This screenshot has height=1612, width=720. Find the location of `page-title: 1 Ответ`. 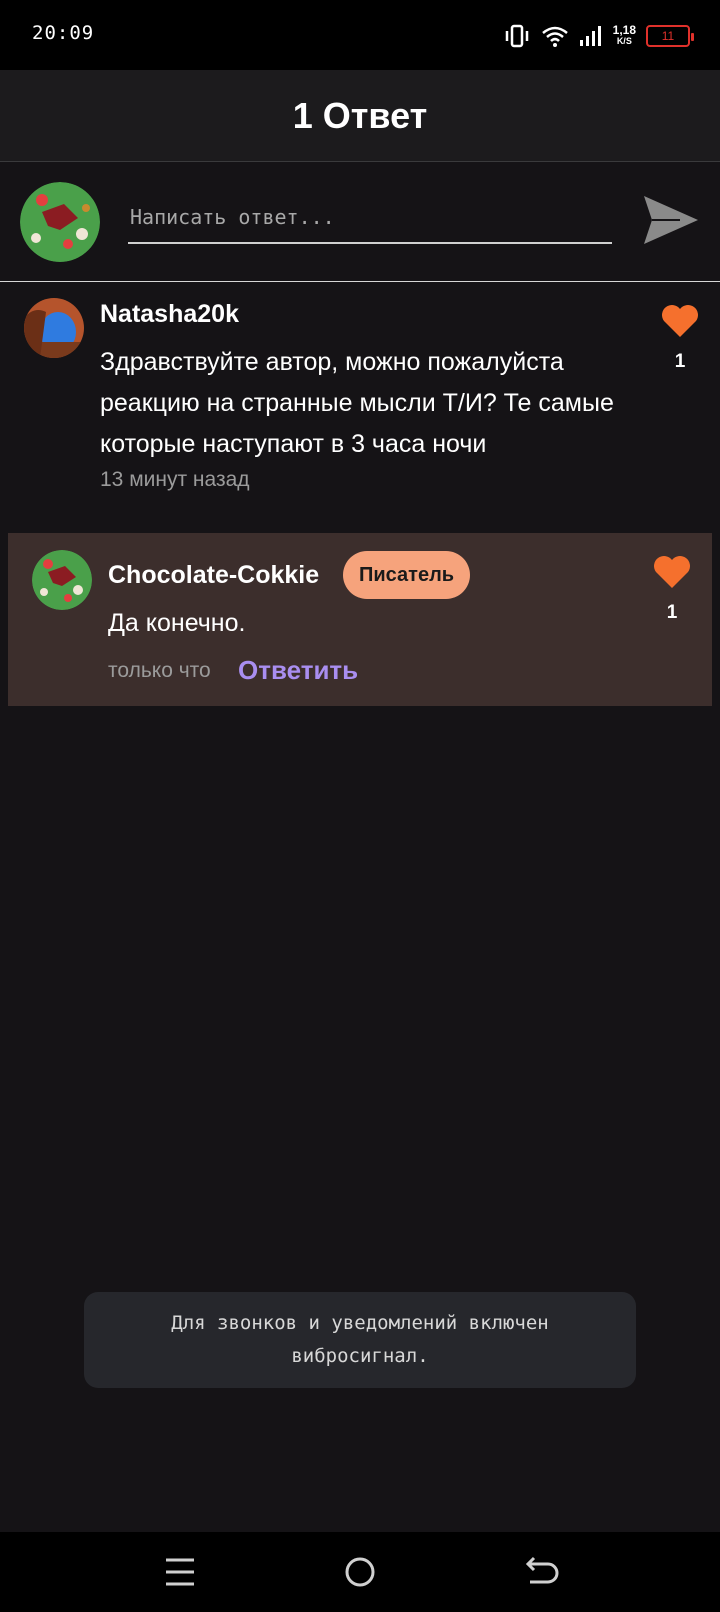

page-title: 1 Ответ is located at coordinates (360, 115).